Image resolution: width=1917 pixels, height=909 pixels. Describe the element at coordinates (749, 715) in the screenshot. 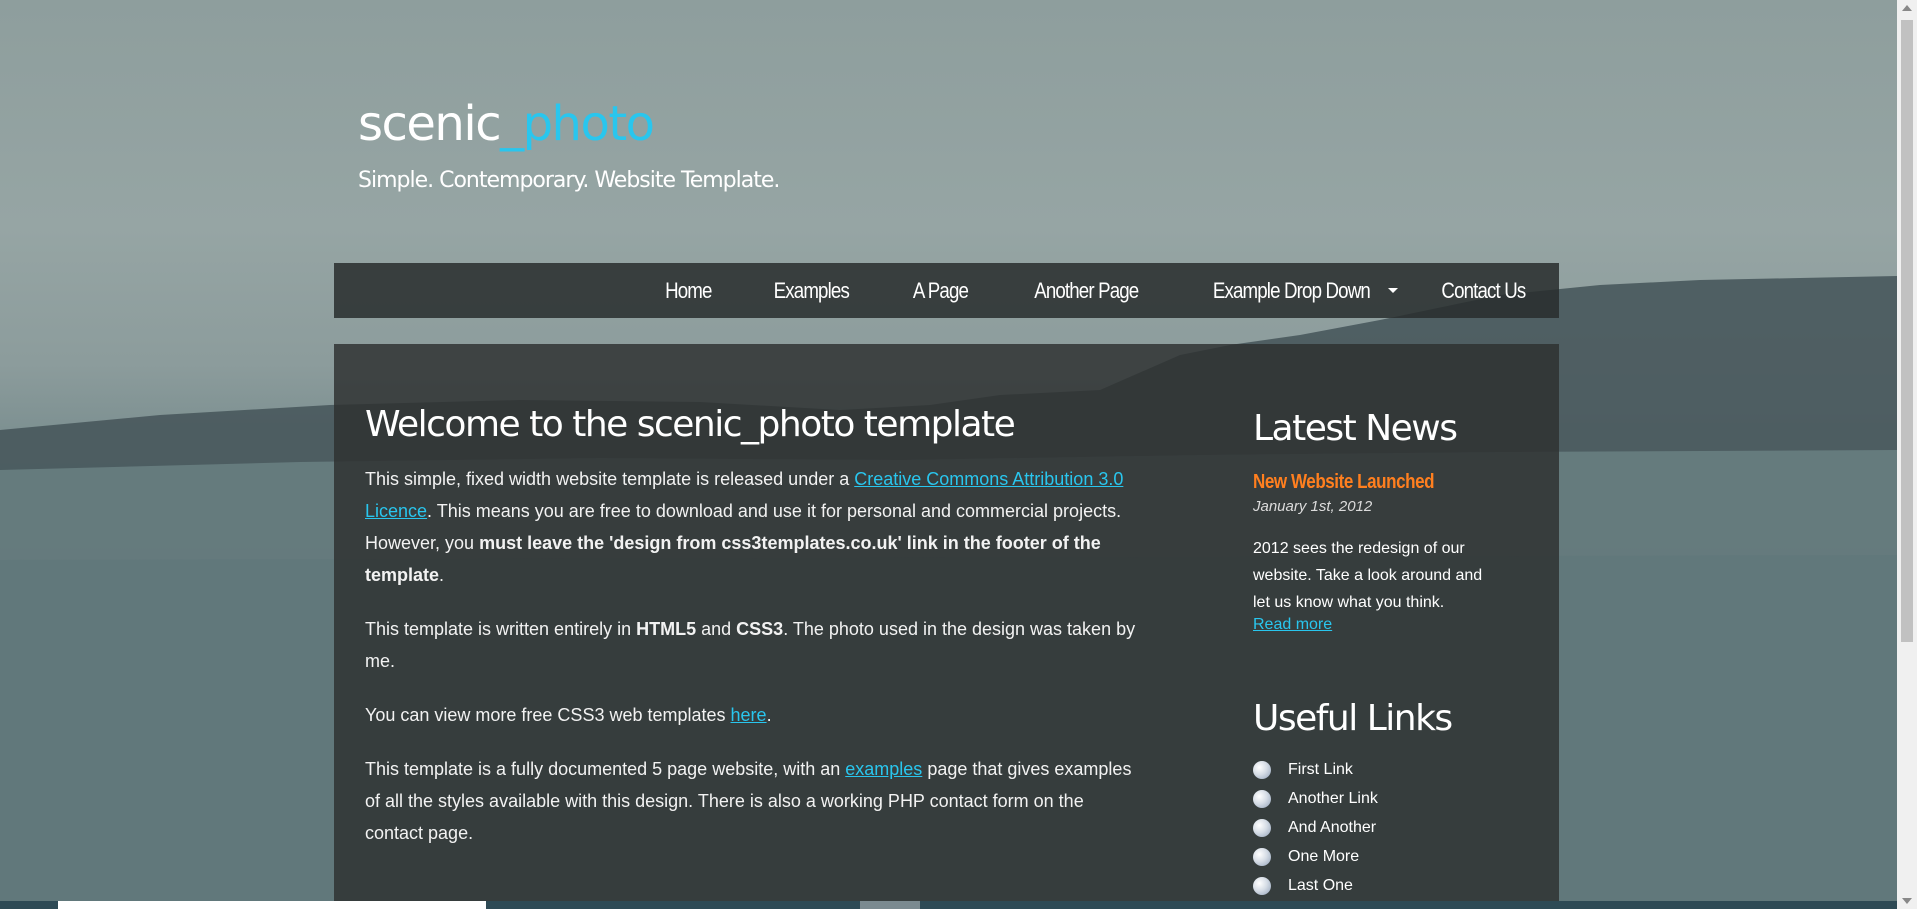

I see `templates-here-link: here` at that location.